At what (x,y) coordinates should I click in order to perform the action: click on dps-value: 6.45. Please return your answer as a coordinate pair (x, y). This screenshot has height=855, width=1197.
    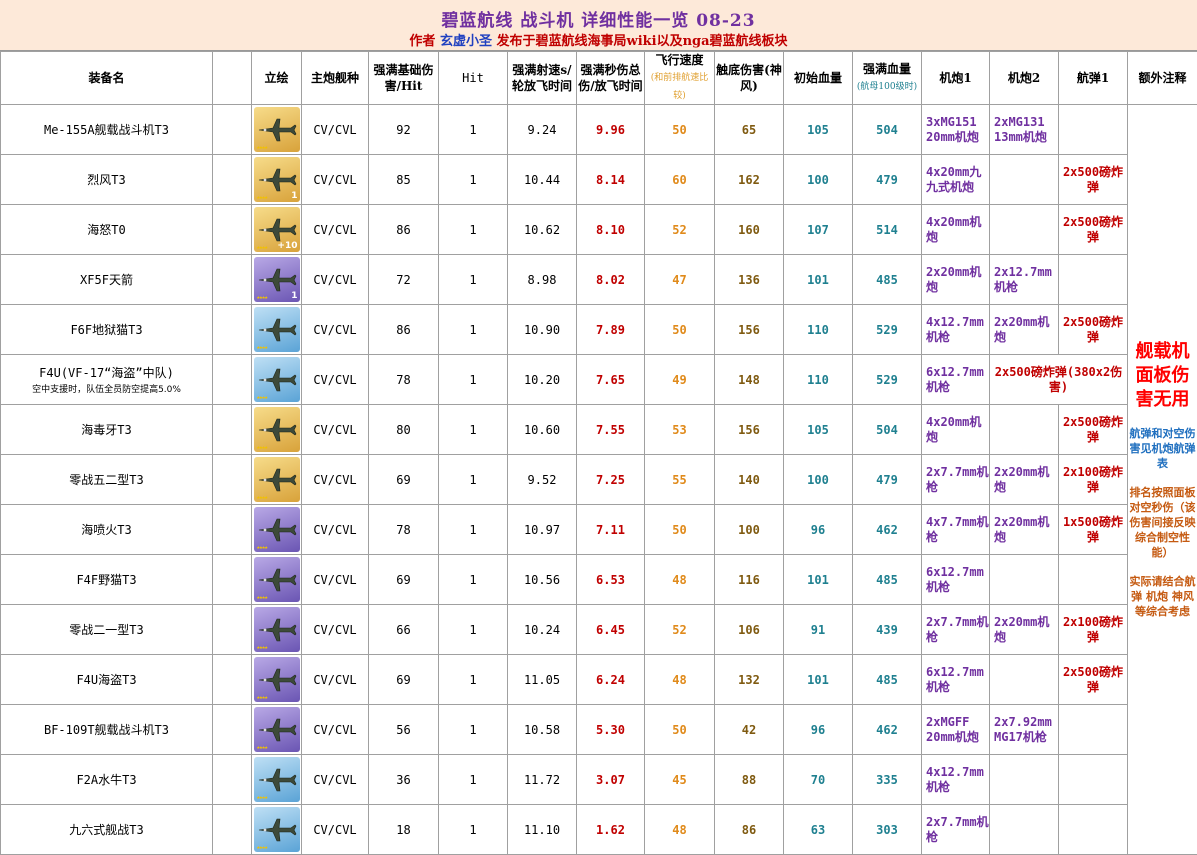
    Looking at the image, I should click on (611, 630).